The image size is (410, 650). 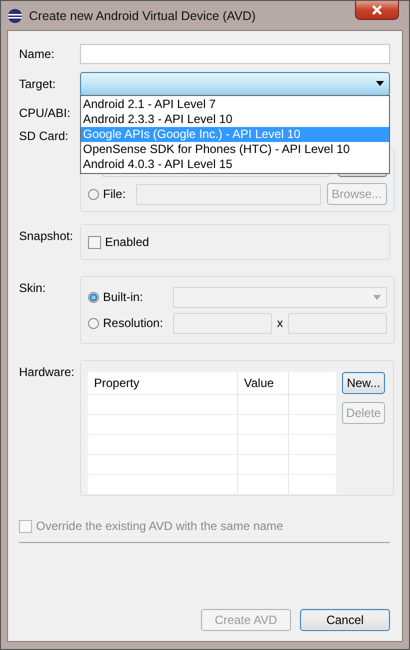 What do you see at coordinates (163, 383) in the screenshot?
I see `column-header: Property` at bounding box center [163, 383].